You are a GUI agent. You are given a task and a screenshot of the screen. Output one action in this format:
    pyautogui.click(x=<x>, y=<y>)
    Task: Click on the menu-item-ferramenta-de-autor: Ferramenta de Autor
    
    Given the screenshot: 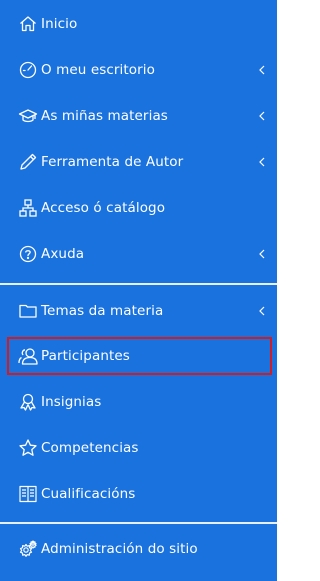 What is the action you would take?
    pyautogui.click(x=138, y=162)
    